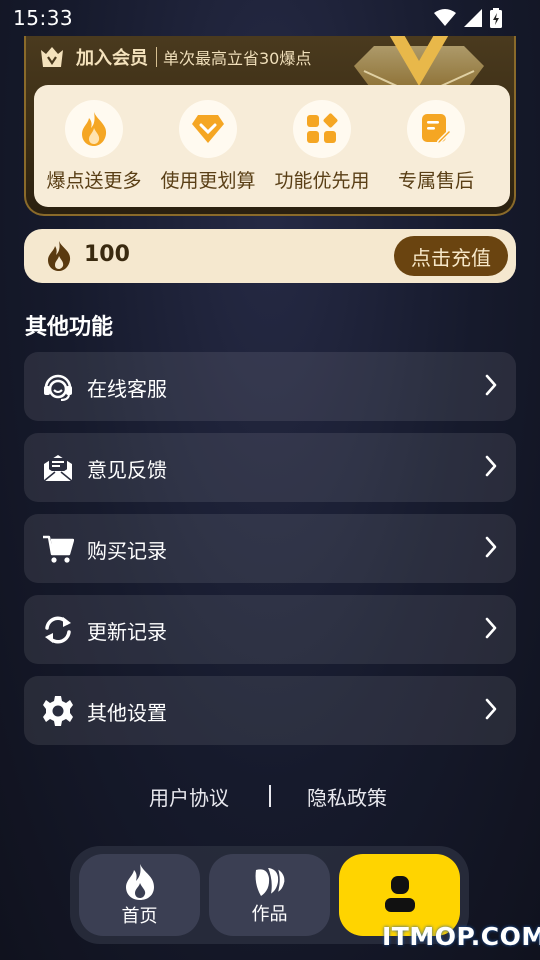 The width and height of the screenshot is (540, 960). What do you see at coordinates (269, 914) in the screenshot?
I see `nav-label: 作品` at bounding box center [269, 914].